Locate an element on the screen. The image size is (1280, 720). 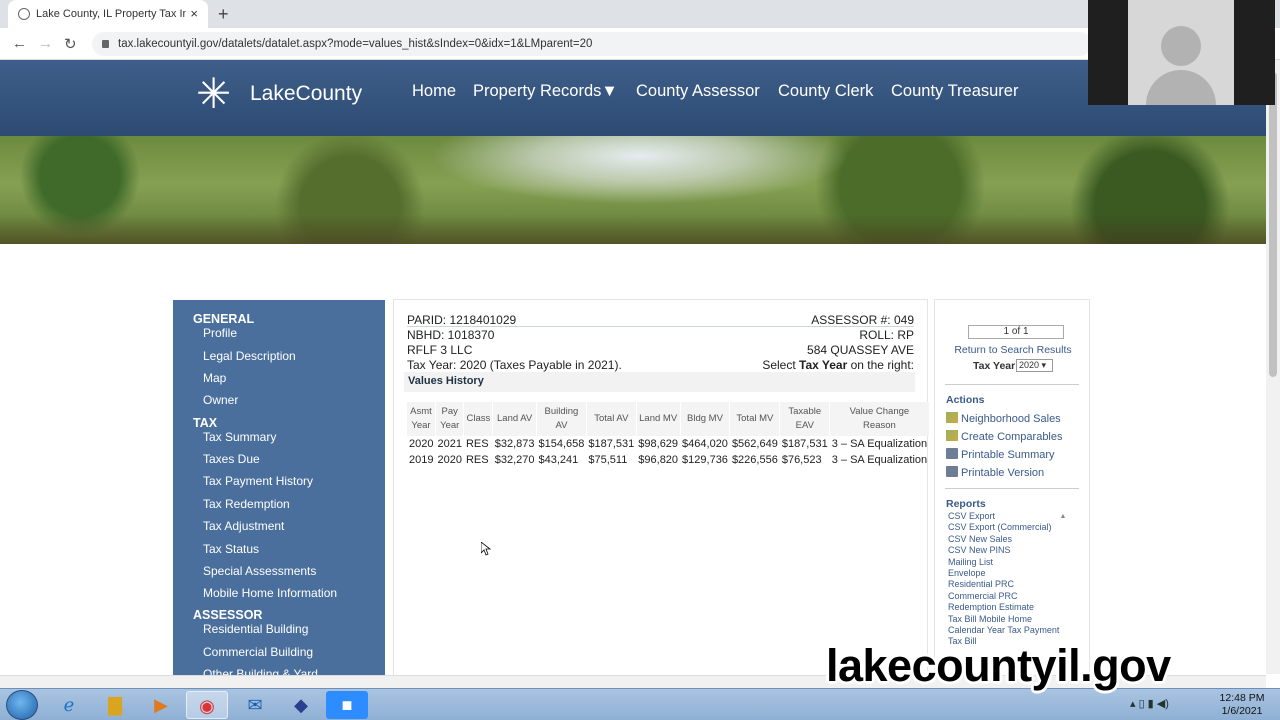
report-link: CSV Export (Commercial) is located at coordinates (1010, 527).